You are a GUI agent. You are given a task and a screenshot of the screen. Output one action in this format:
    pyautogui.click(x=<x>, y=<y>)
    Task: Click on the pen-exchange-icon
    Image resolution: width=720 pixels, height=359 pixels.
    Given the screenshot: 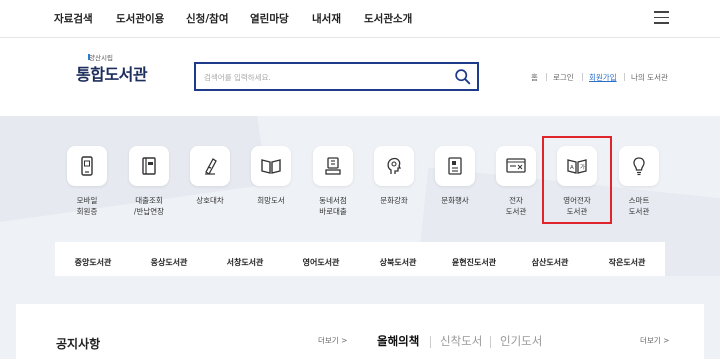 What is the action you would take?
    pyautogui.click(x=211, y=166)
    